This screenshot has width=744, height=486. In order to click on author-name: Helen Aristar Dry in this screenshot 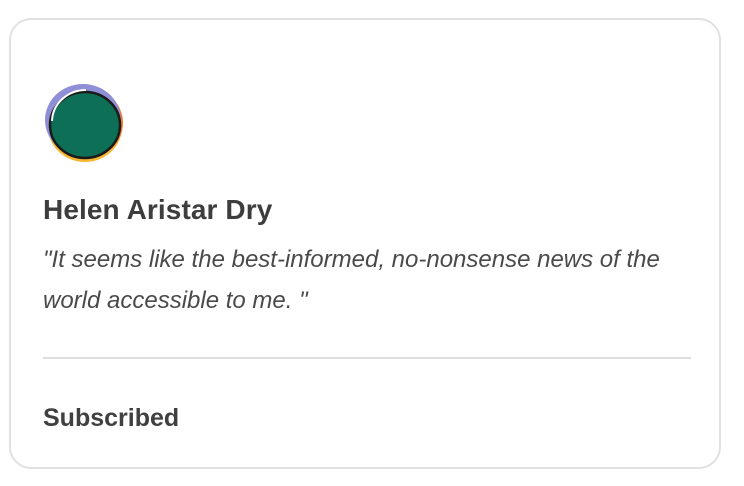, I will do `click(158, 209)`.